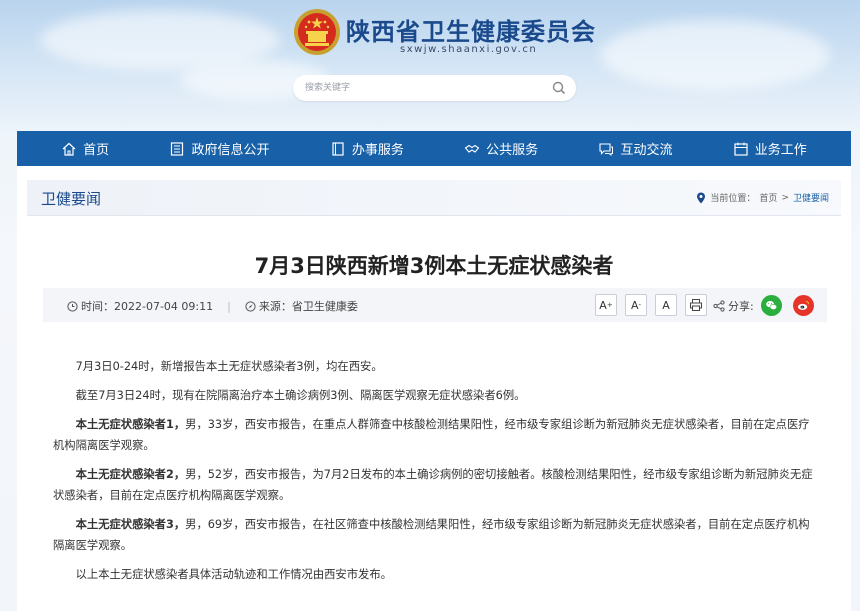 Image resolution: width=860 pixels, height=611 pixels. What do you see at coordinates (338, 148) in the screenshot?
I see `form-icon` at bounding box center [338, 148].